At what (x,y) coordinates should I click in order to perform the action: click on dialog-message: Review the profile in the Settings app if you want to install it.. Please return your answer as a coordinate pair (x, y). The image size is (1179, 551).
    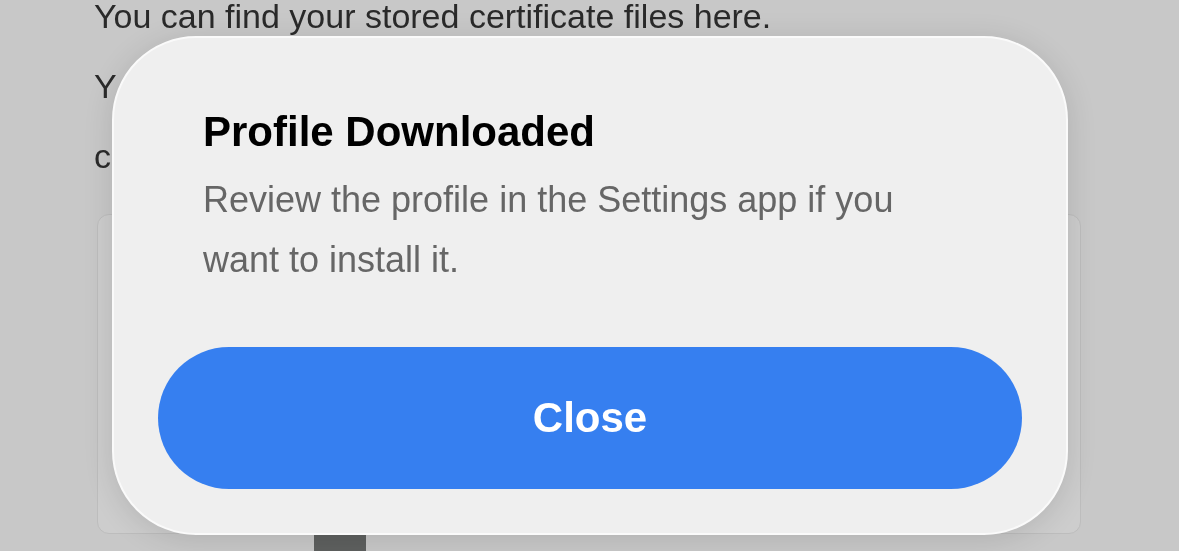
    Looking at the image, I should click on (548, 230).